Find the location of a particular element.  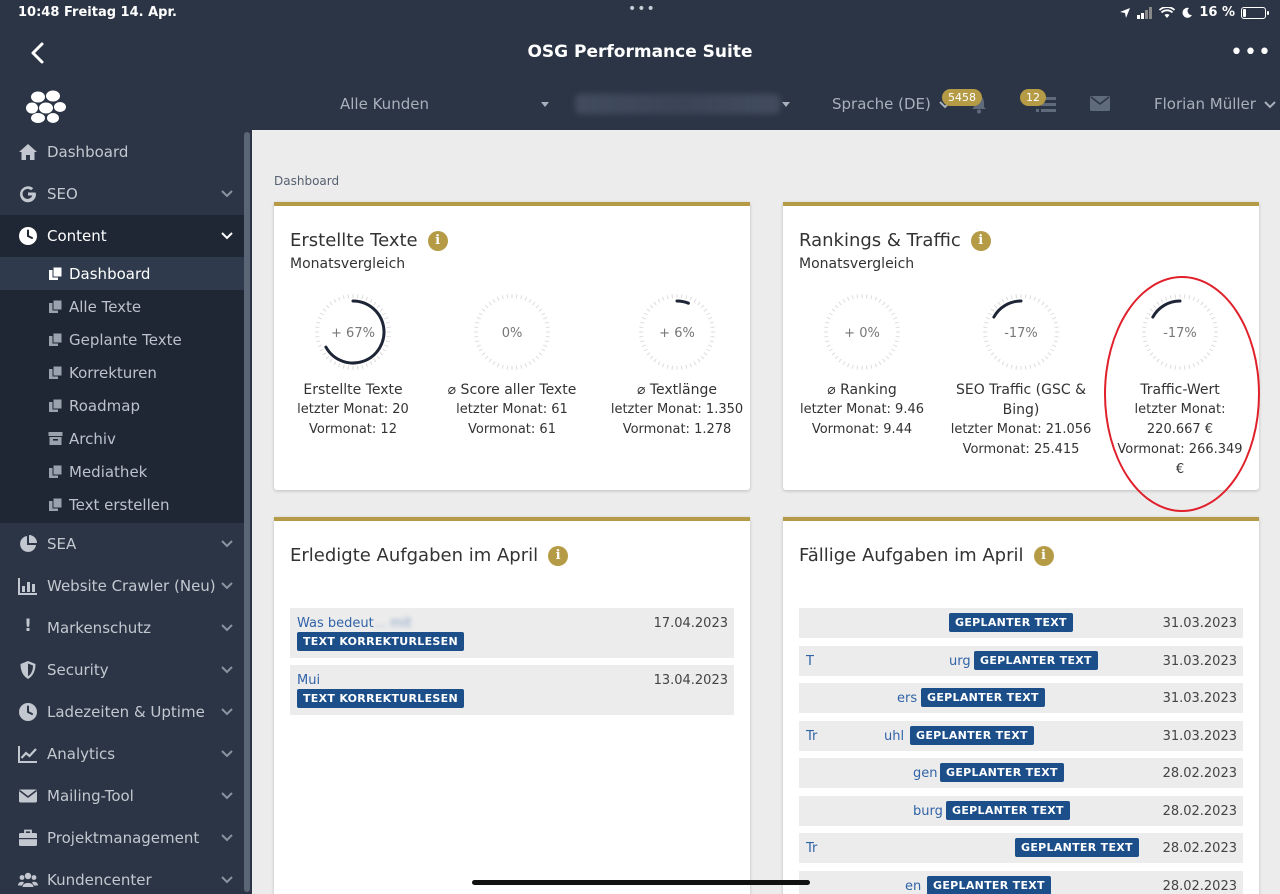

submenu-item-text-erstellen: Text erstellen is located at coordinates (122, 504).